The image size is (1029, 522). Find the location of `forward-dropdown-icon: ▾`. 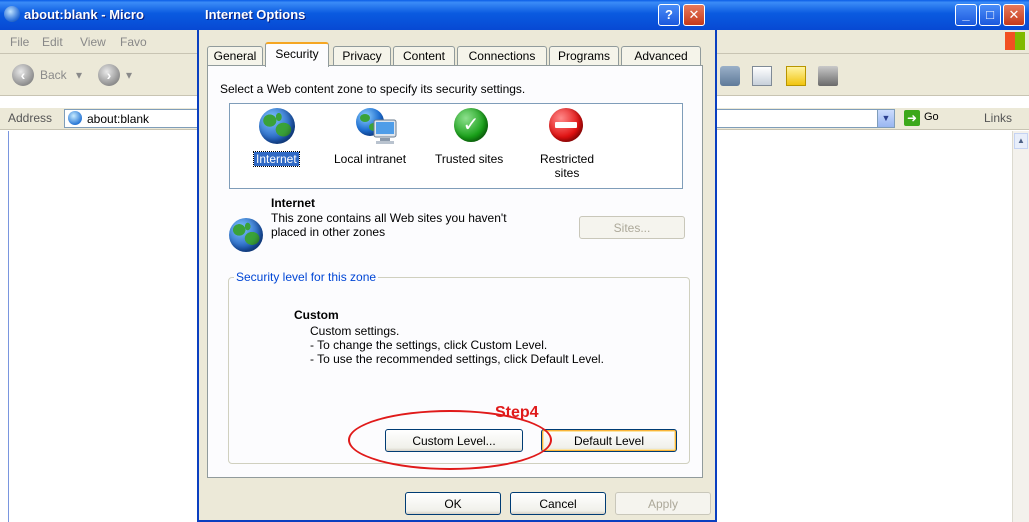

forward-dropdown-icon: ▾ is located at coordinates (129, 75).